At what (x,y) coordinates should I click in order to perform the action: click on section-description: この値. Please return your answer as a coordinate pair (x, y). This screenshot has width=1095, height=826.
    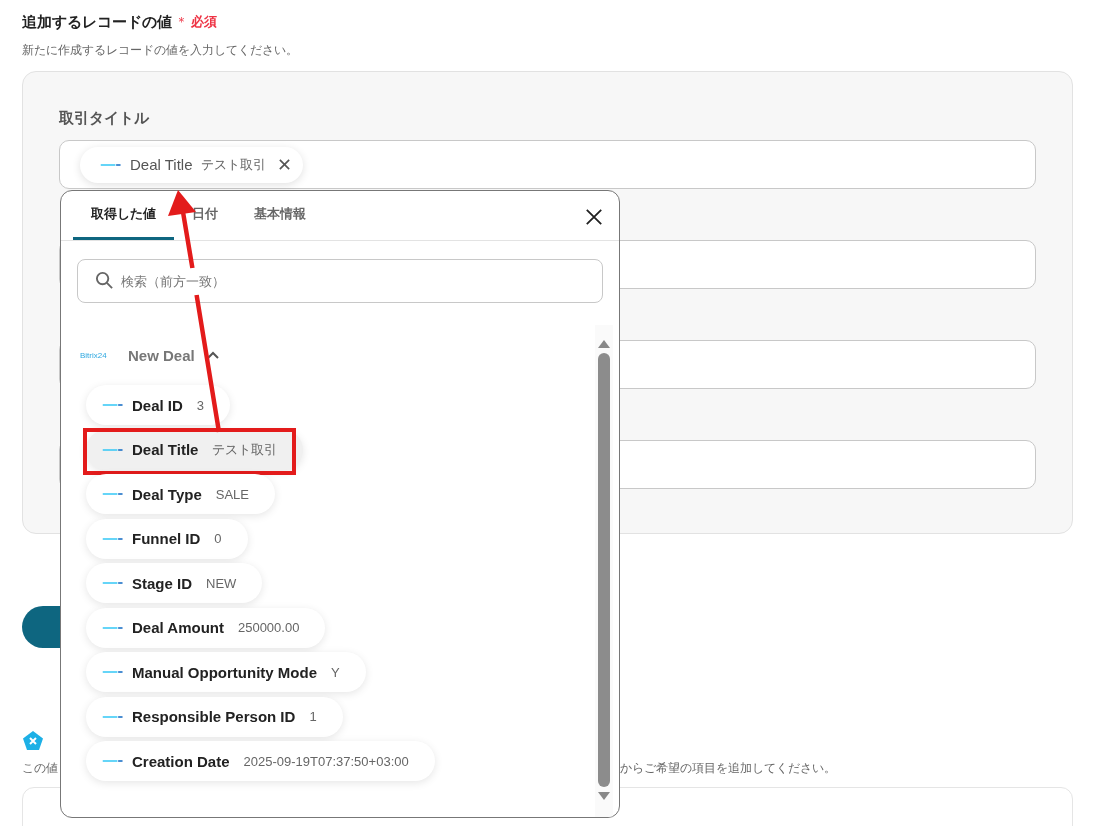
    Looking at the image, I should click on (40, 768).